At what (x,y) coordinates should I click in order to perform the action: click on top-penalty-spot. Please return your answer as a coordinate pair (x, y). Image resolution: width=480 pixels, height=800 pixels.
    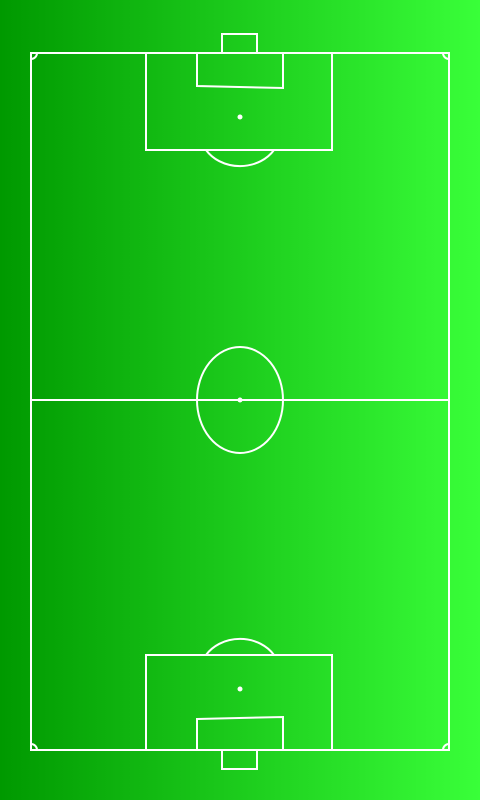
    Looking at the image, I should click on (240, 117).